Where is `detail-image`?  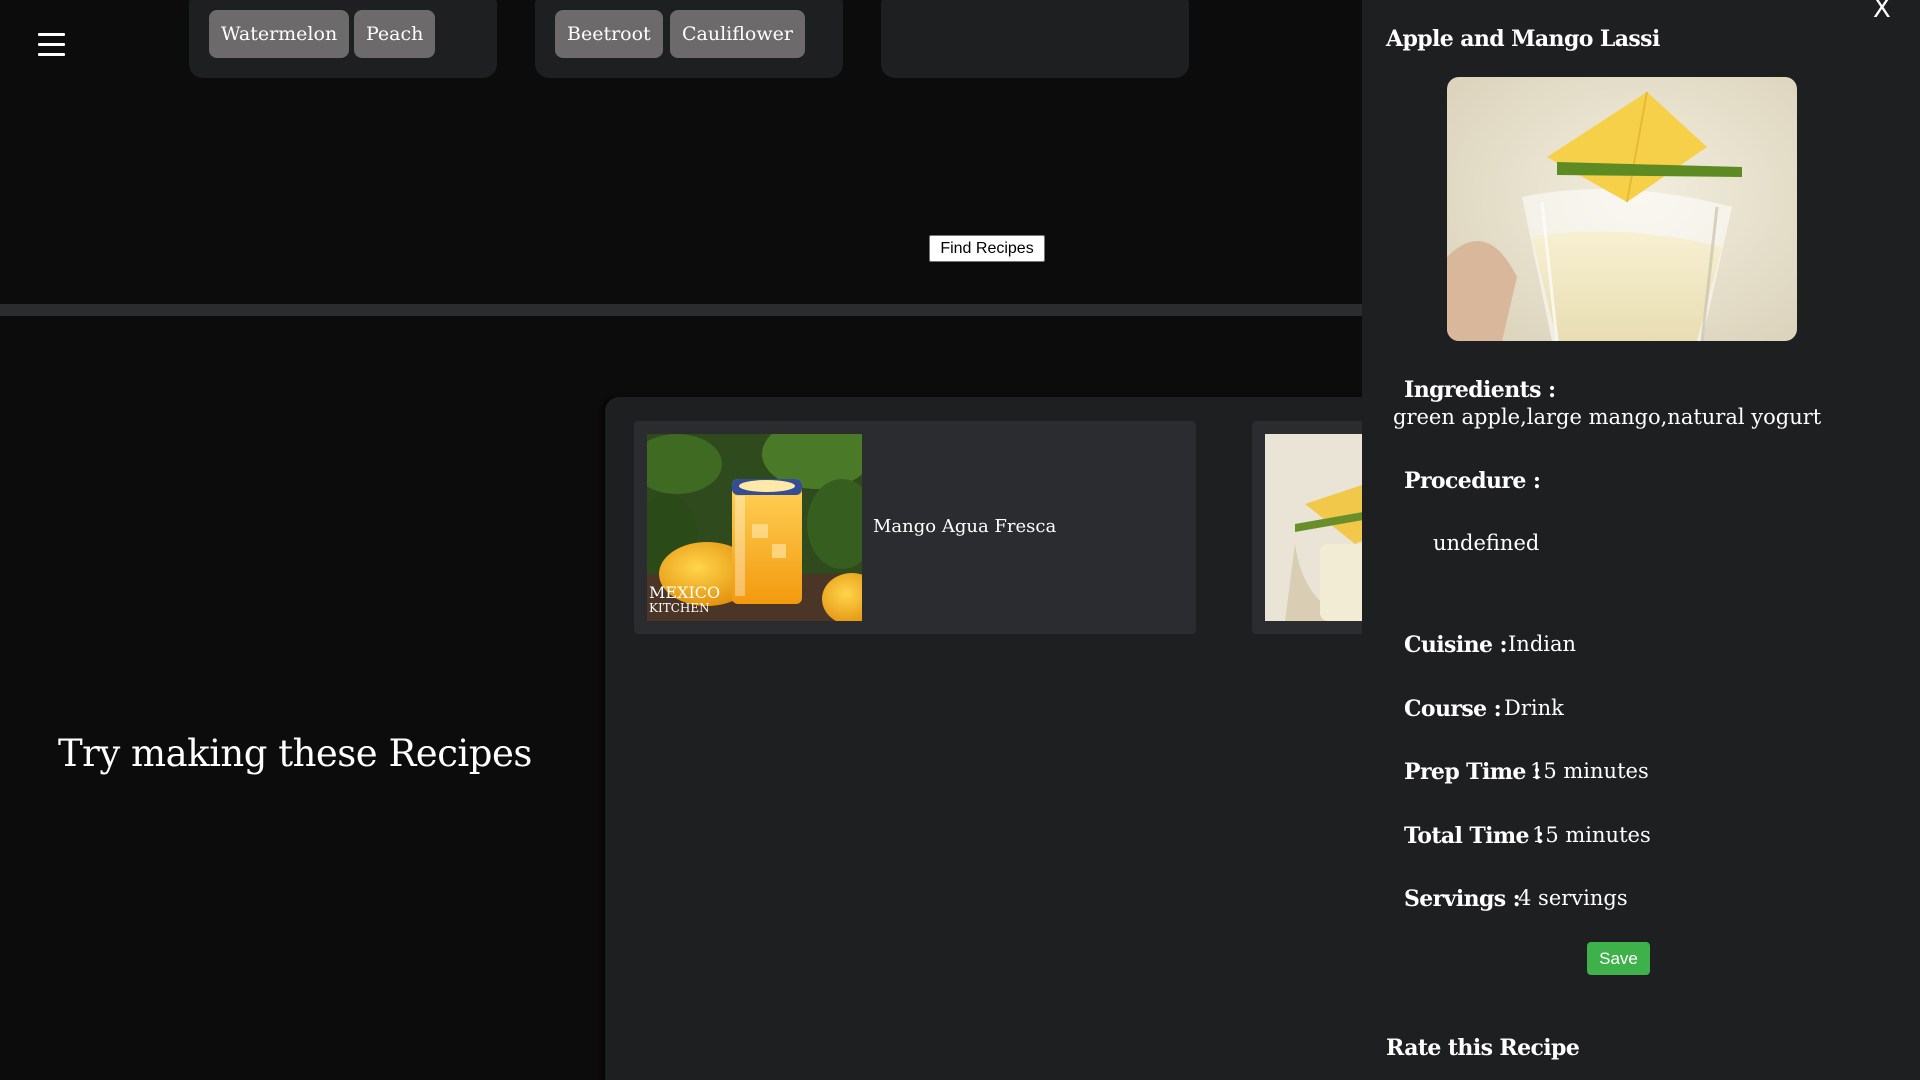
detail-image is located at coordinates (1622, 209).